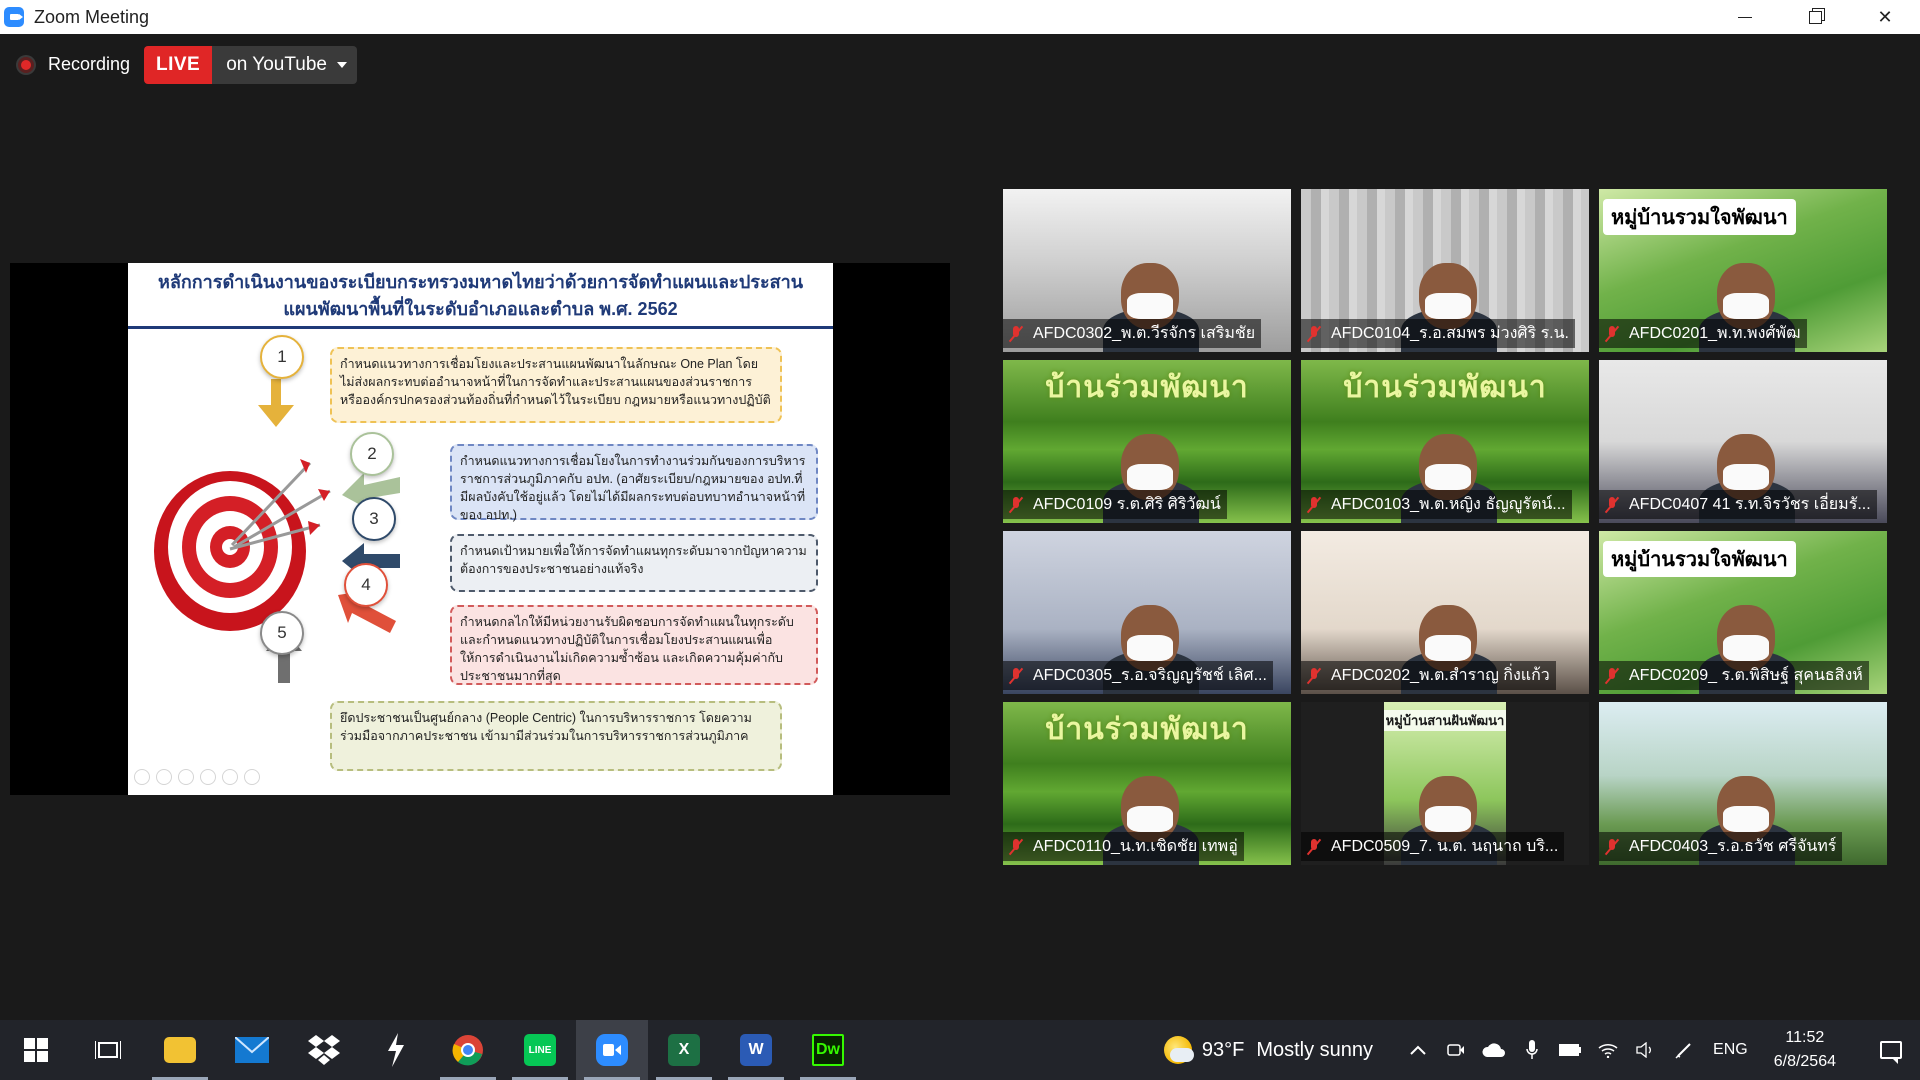 This screenshot has height=1080, width=1920. I want to click on zoom-button, so click(612, 1050).